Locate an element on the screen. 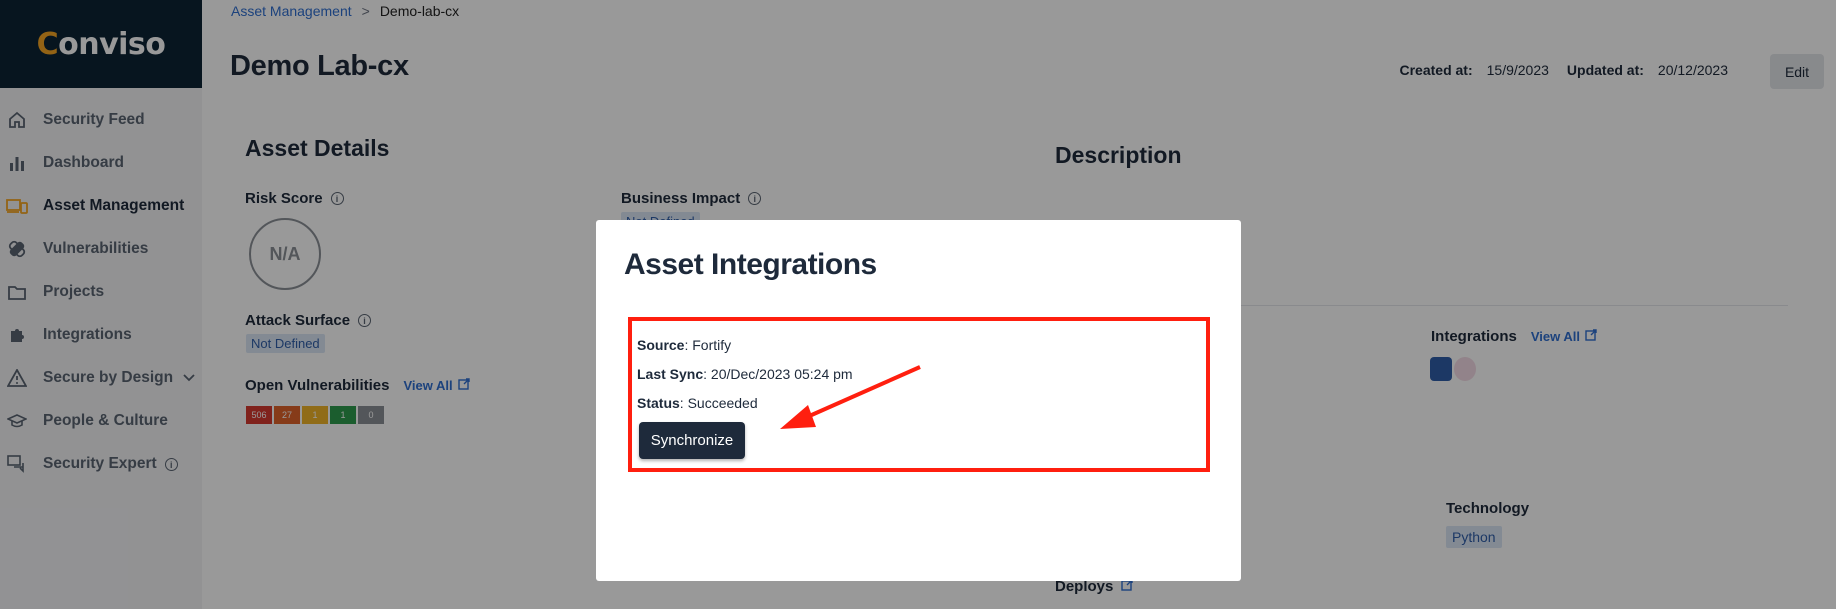  last-sync-label: Last Sync is located at coordinates (670, 374).